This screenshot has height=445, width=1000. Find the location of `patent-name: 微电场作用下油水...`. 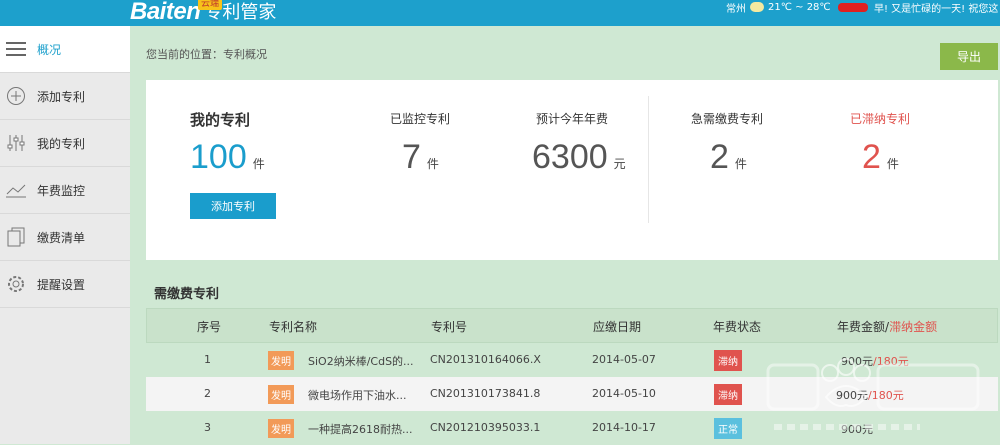

patent-name: 微电场作用下油水... is located at coordinates (357, 395).